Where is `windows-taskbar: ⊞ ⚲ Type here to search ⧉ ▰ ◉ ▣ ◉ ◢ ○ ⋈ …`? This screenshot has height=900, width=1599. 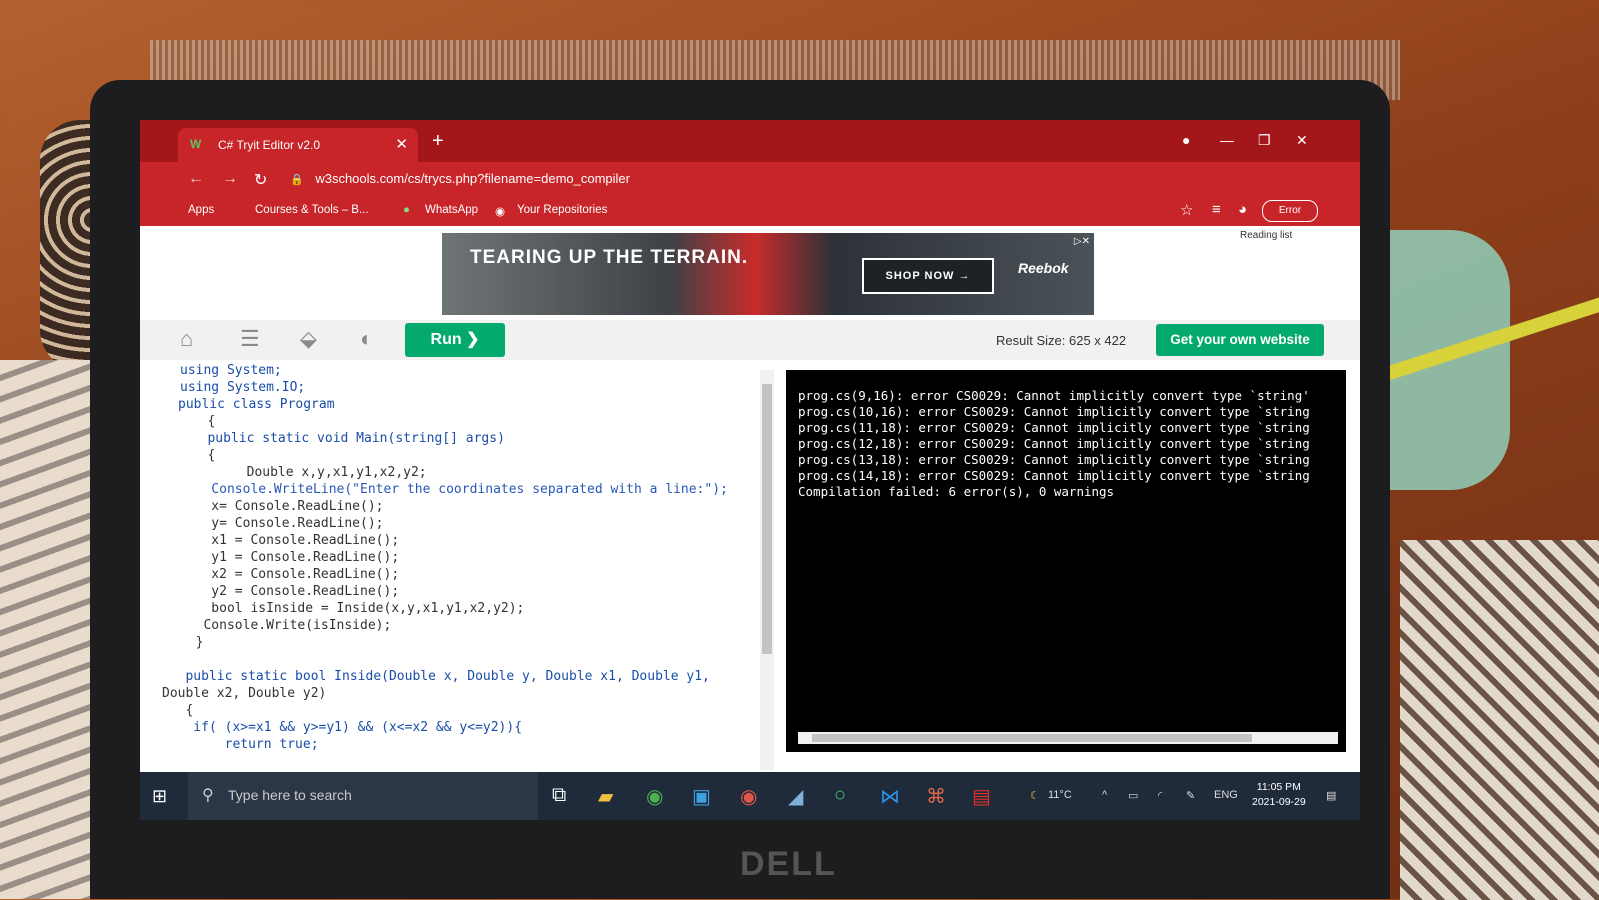
windows-taskbar: ⊞ ⚲ Type here to search ⧉ ▰ ◉ ▣ ◉ ◢ ○ ⋈ … is located at coordinates (750, 796).